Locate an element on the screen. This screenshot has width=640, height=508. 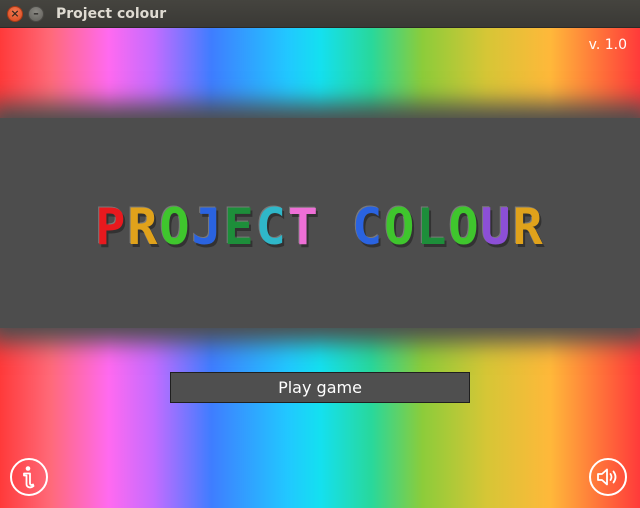
logo-letter: T is located at coordinates (303, 227).